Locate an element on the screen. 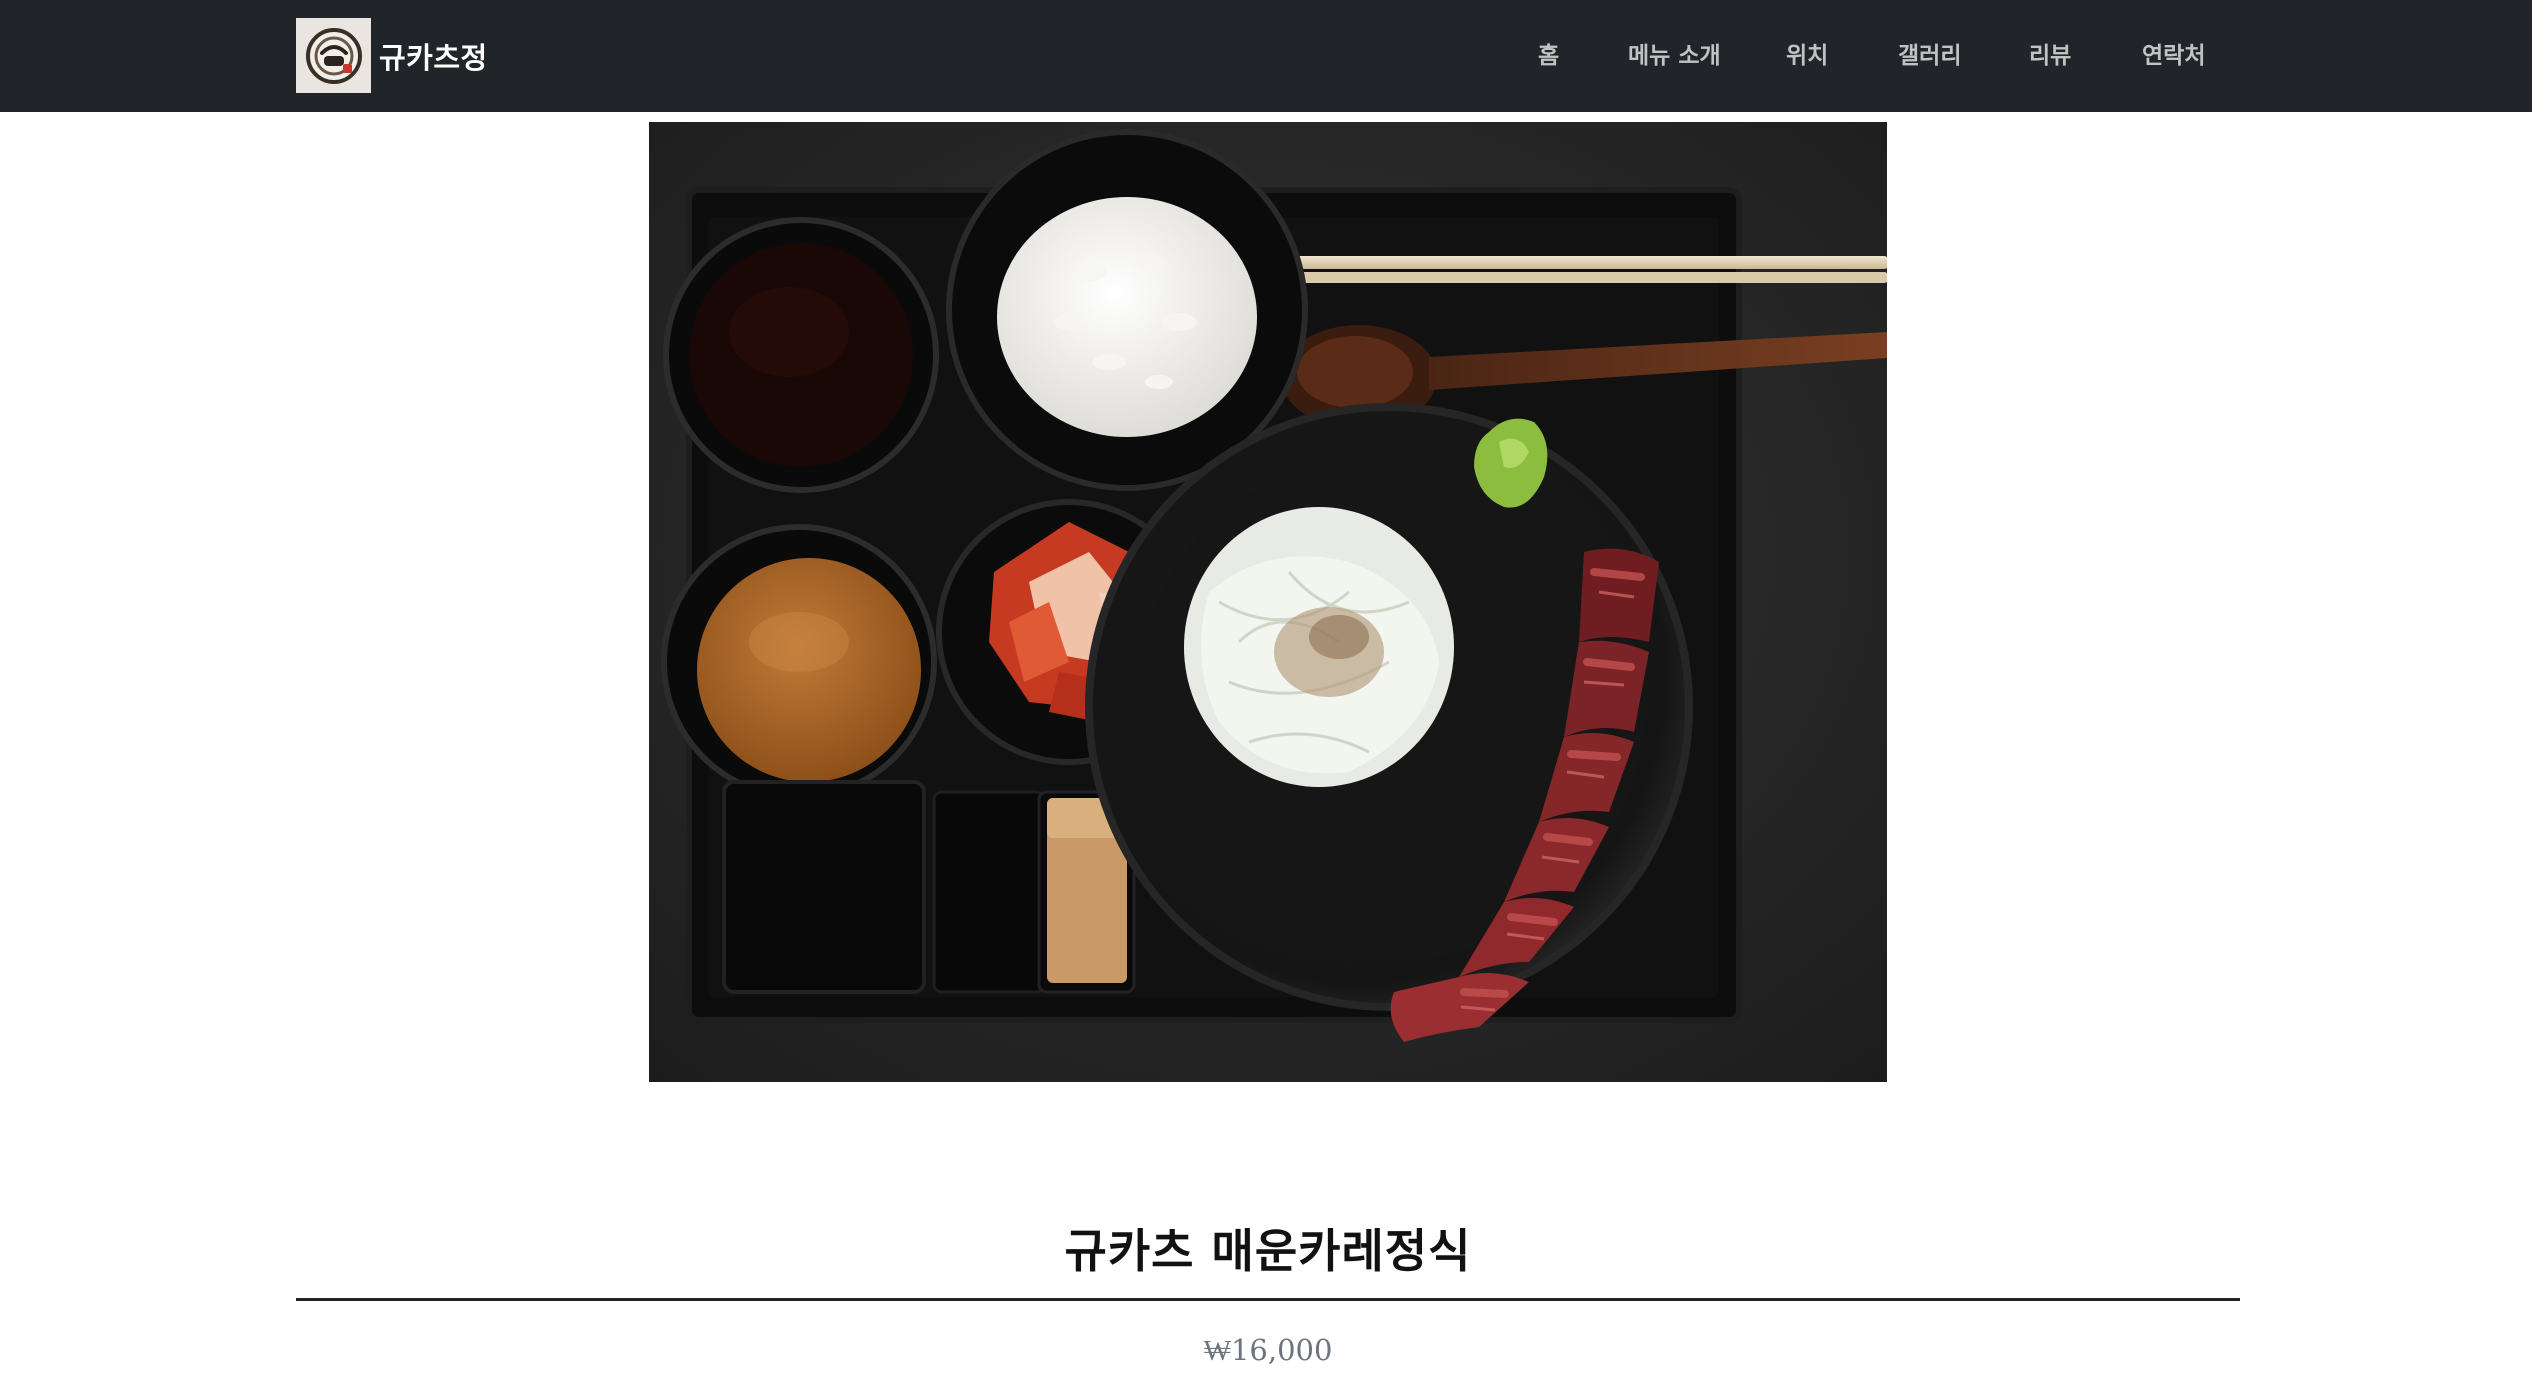 This screenshot has width=2532, height=1395. nav-contact: 연락처 is located at coordinates (2173, 53).